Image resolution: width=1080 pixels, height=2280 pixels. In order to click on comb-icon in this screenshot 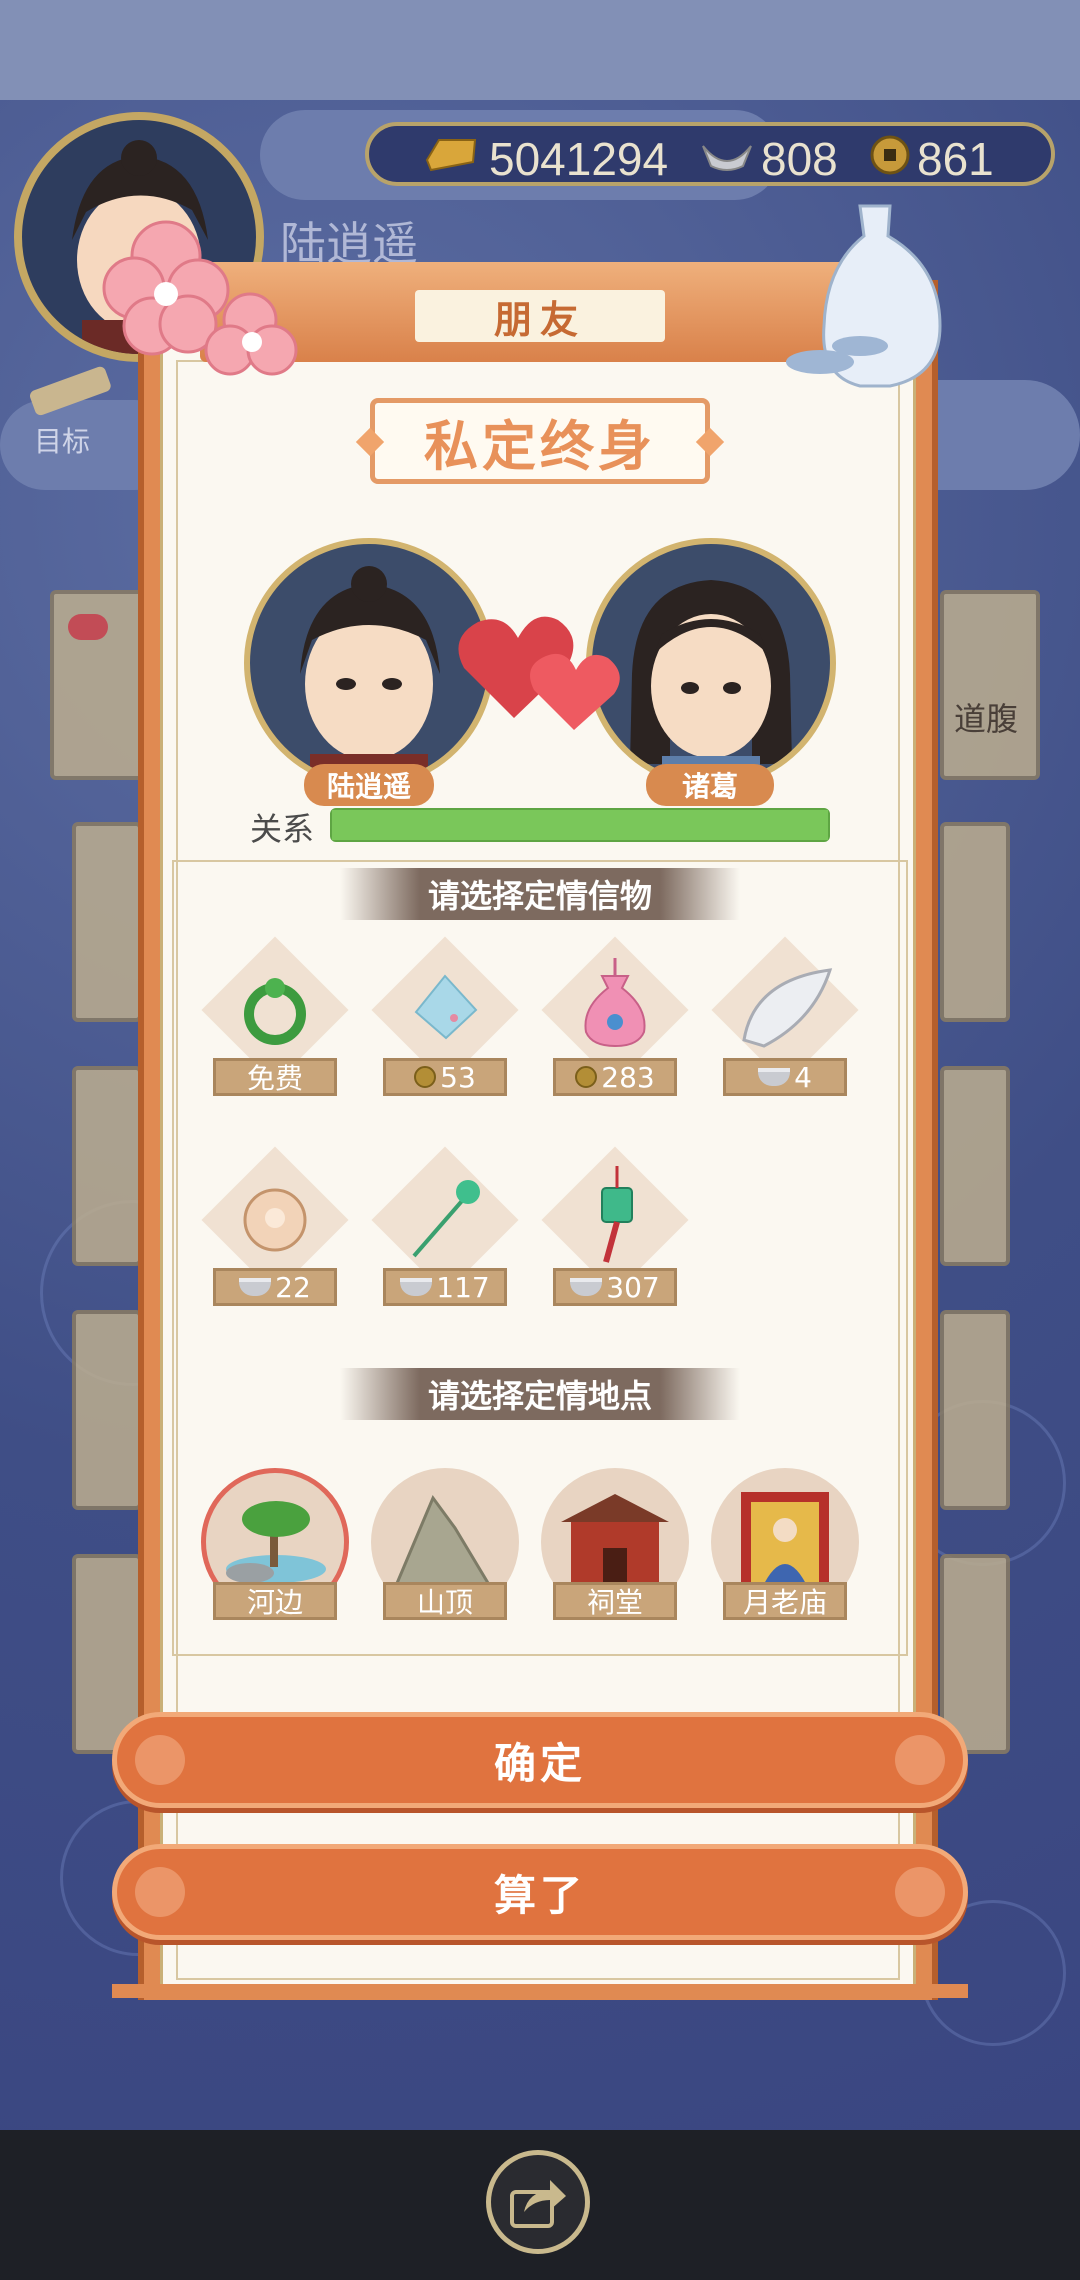, I will do `click(787, 1008)`.